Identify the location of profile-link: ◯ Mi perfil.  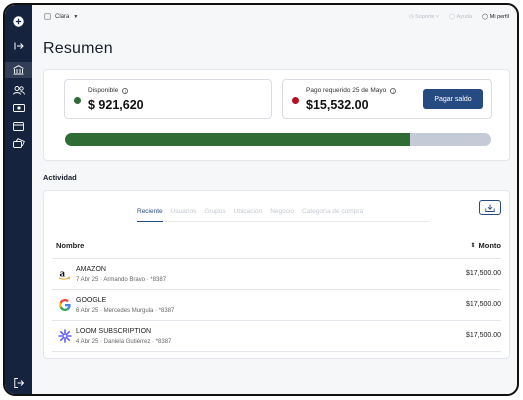
(495, 17).